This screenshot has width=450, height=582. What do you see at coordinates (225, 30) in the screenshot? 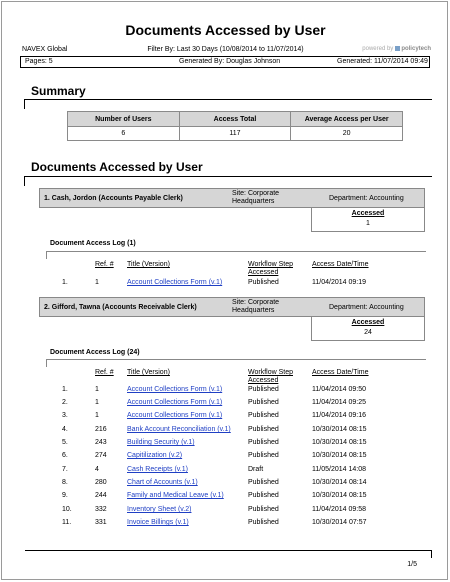
I see `report-title: Documents Accessed by User` at bounding box center [225, 30].